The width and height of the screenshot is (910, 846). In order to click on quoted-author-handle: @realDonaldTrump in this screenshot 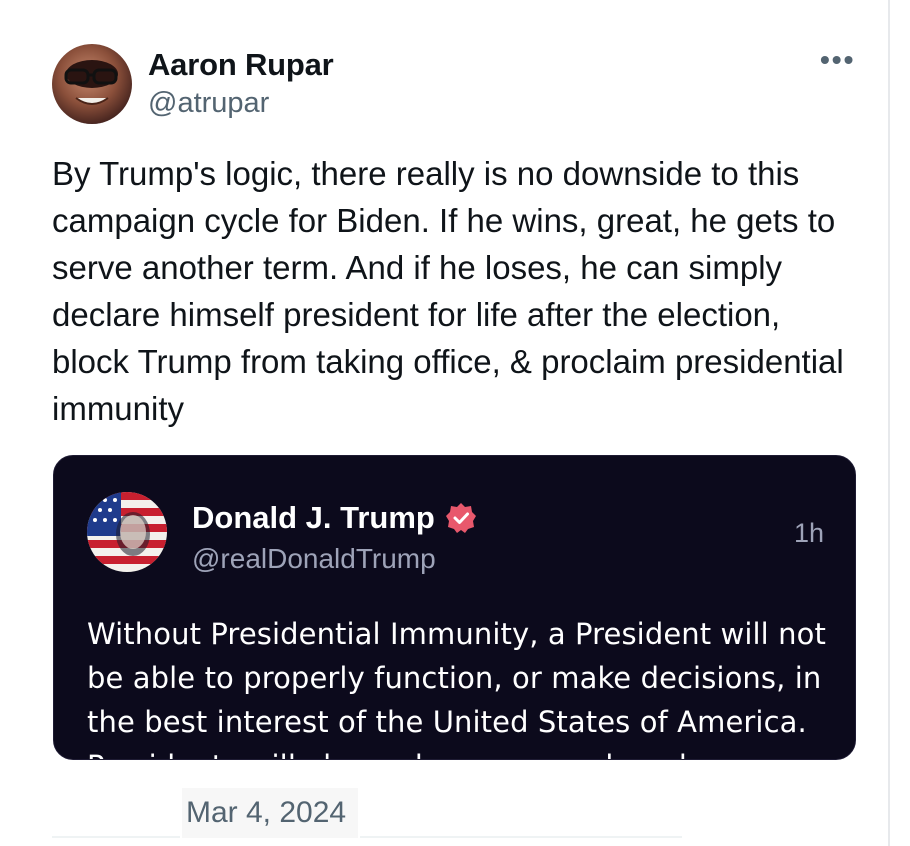, I will do `click(314, 559)`.